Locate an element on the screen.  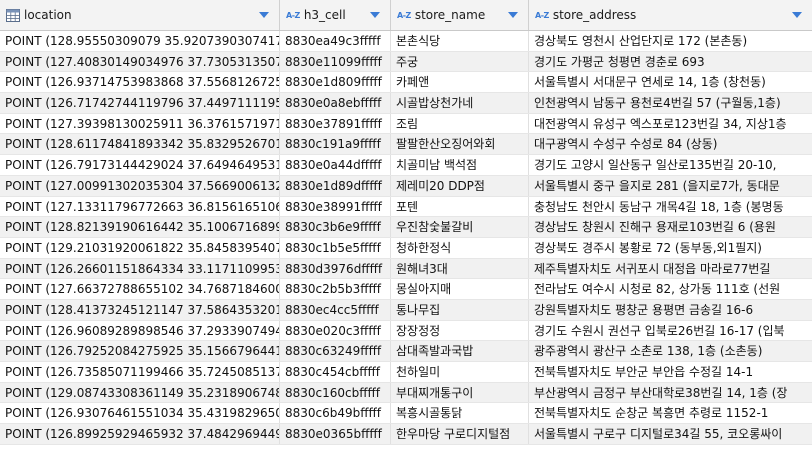
cell-store-name: 천하일미 is located at coordinates (460, 372).